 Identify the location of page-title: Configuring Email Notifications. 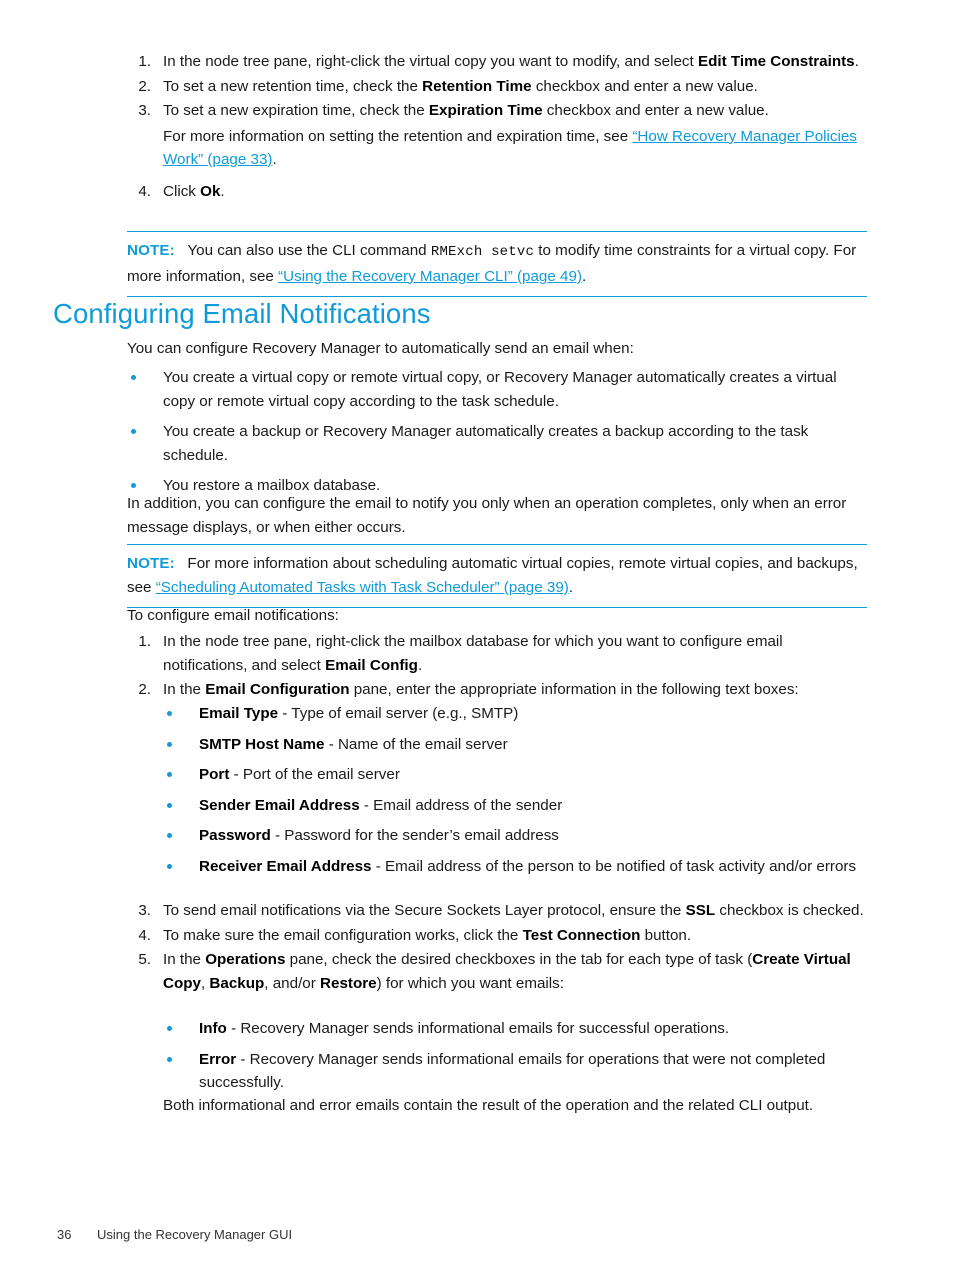
(242, 313).